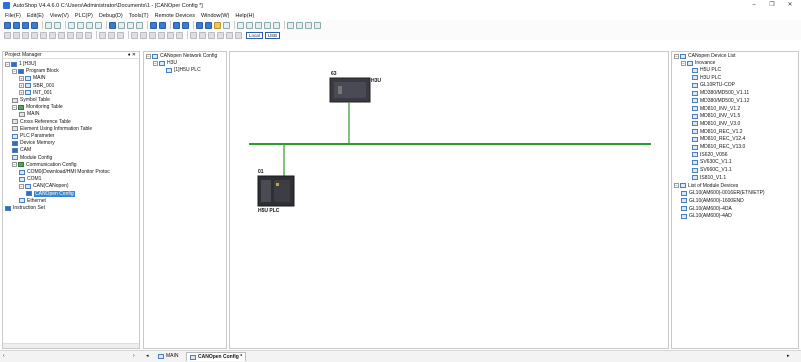  Describe the element at coordinates (79, 35) in the screenshot. I see `insert-col-icon` at that location.